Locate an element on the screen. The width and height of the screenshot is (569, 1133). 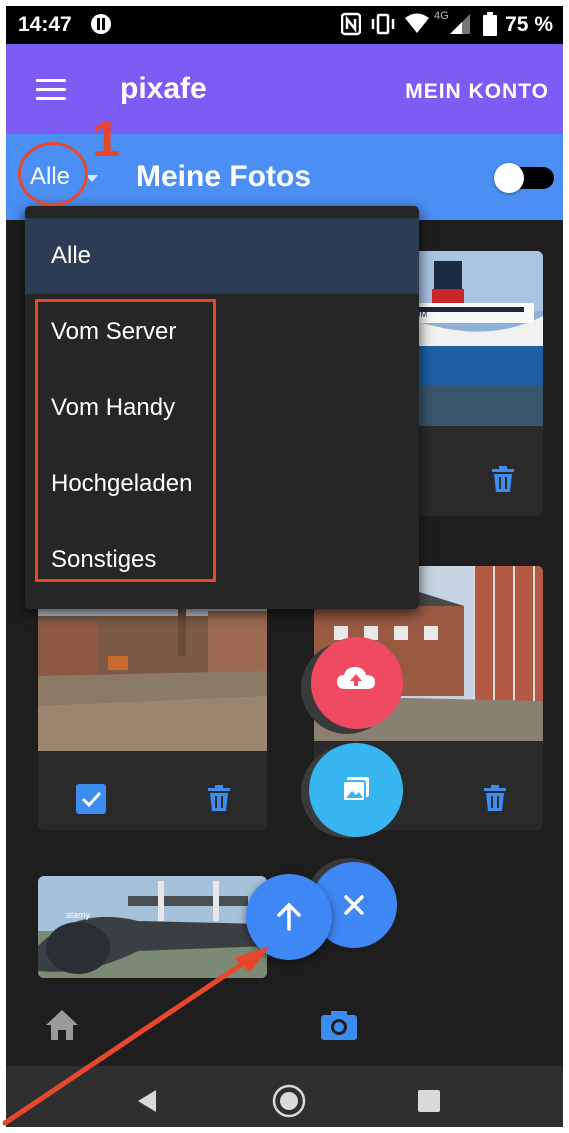
battery-icon is located at coordinates (490, 24).